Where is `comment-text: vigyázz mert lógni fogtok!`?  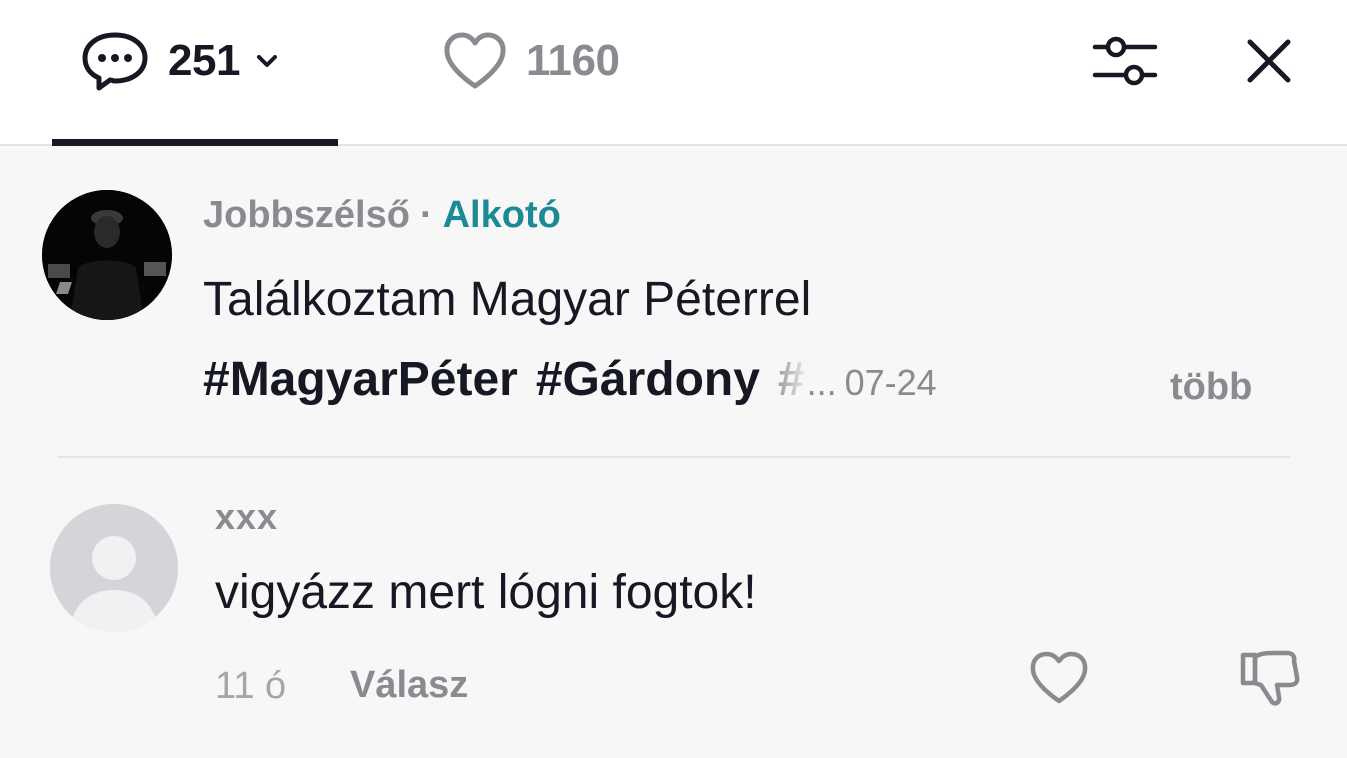 comment-text: vigyázz mert lógni fogtok! is located at coordinates (486, 592).